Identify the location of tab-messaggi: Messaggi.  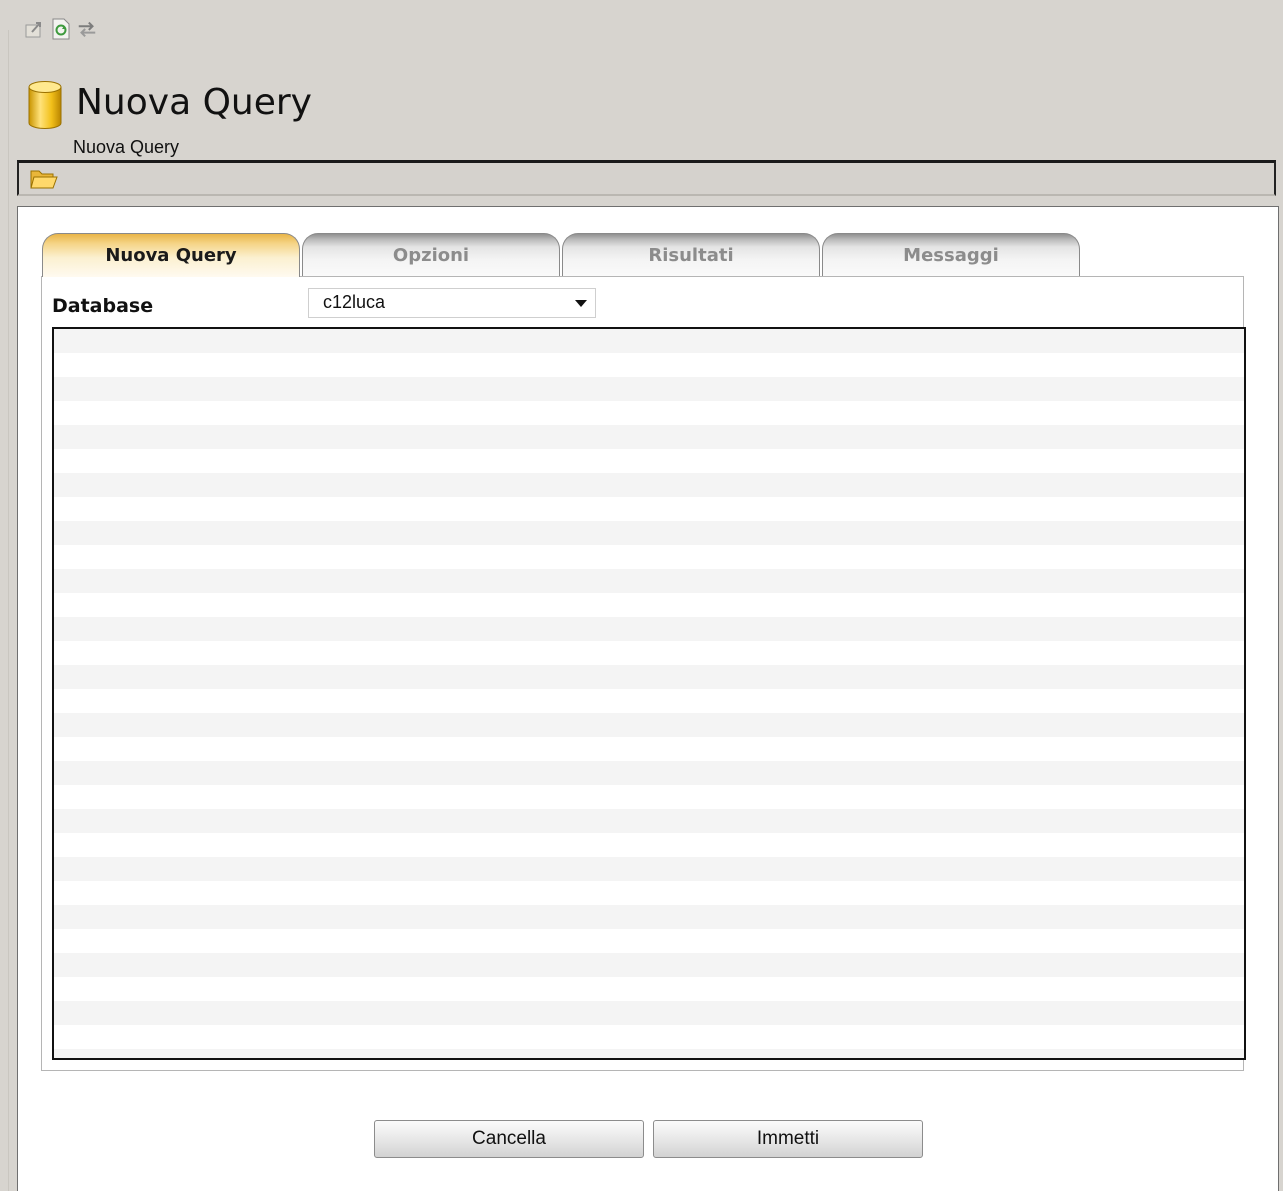
(951, 255).